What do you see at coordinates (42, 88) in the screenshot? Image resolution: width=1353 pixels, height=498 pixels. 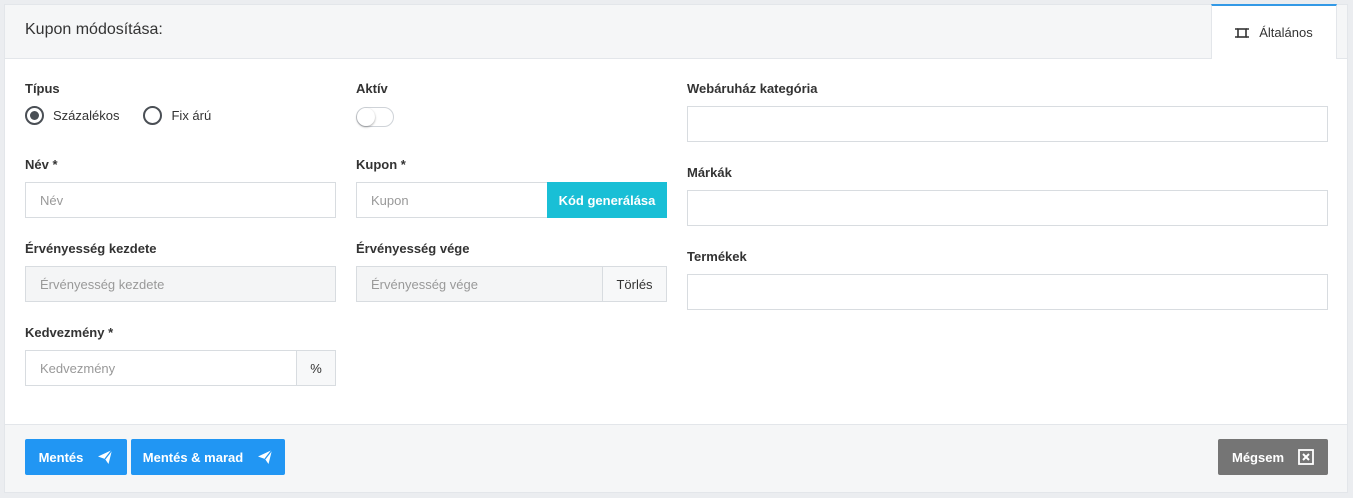 I see `type-label: Típus` at bounding box center [42, 88].